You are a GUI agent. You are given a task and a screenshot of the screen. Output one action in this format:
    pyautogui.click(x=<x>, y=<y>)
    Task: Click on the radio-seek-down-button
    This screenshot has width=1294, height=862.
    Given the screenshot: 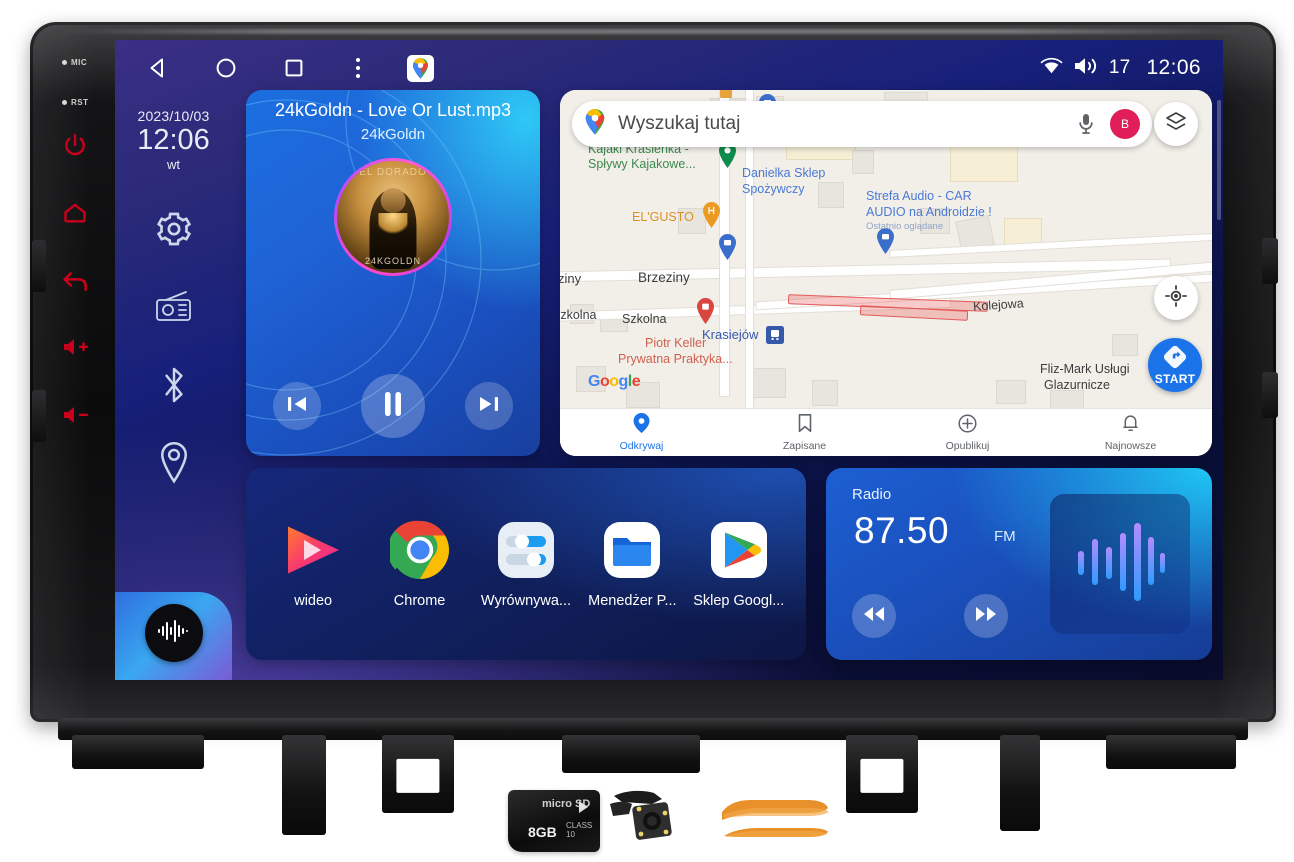 What is the action you would take?
    pyautogui.click(x=874, y=616)
    